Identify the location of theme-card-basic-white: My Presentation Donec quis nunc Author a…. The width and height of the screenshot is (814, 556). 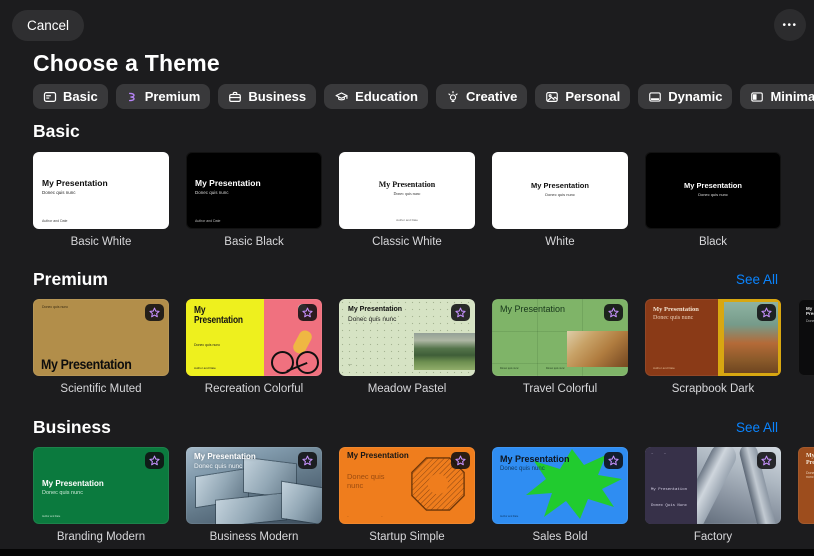
(101, 200).